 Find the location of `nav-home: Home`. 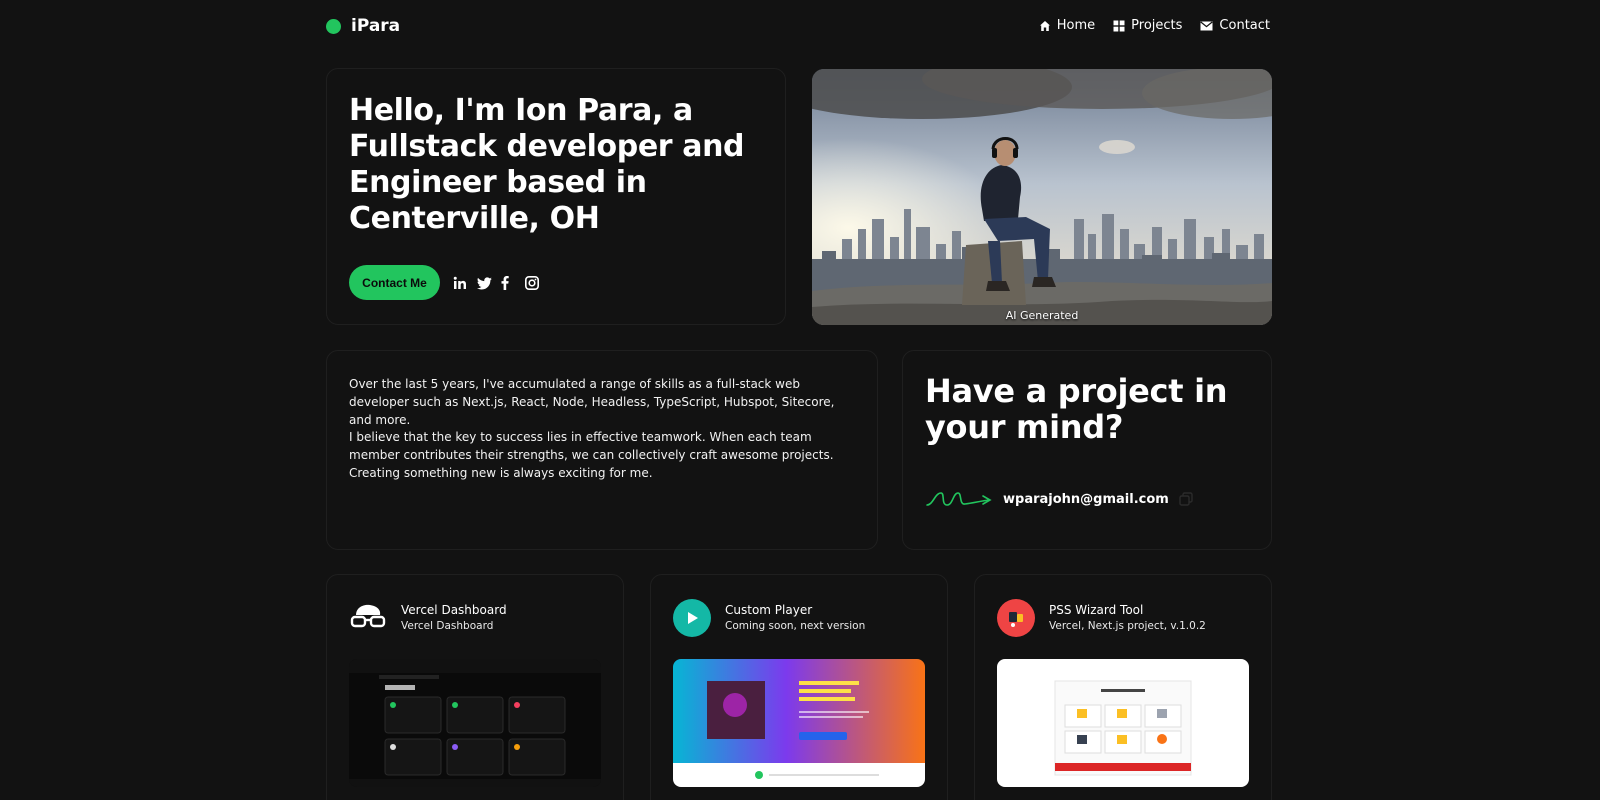

nav-home: Home is located at coordinates (1067, 25).